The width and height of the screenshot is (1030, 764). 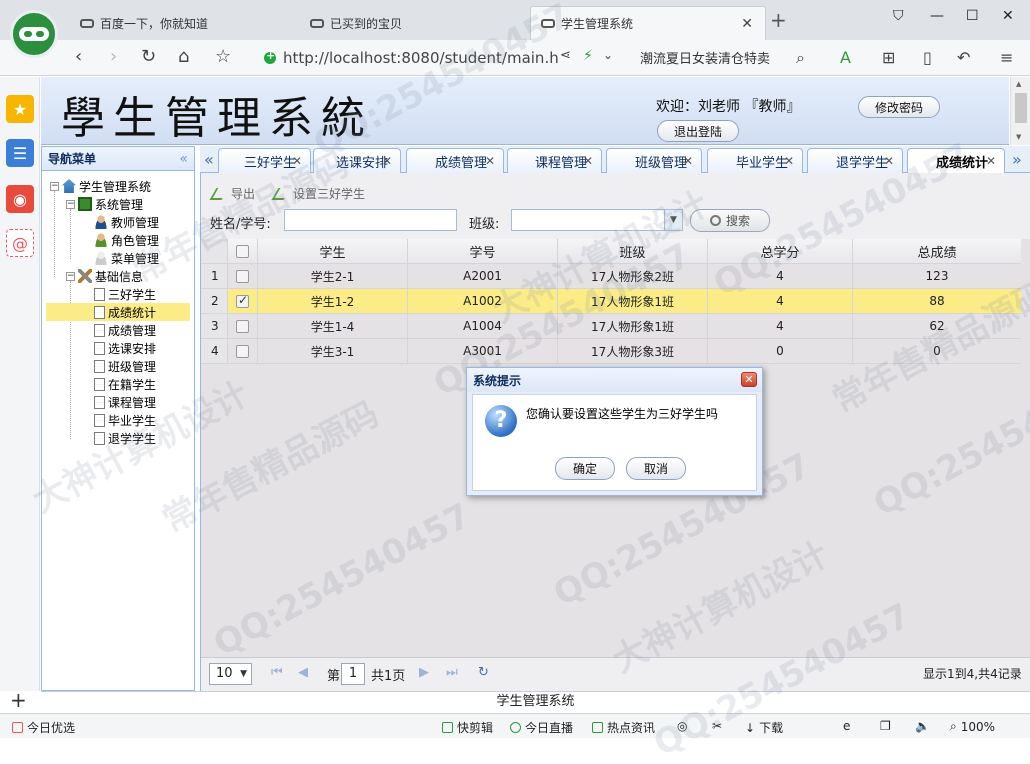 I want to click on chevron-down-icon: ▼, so click(x=673, y=220).